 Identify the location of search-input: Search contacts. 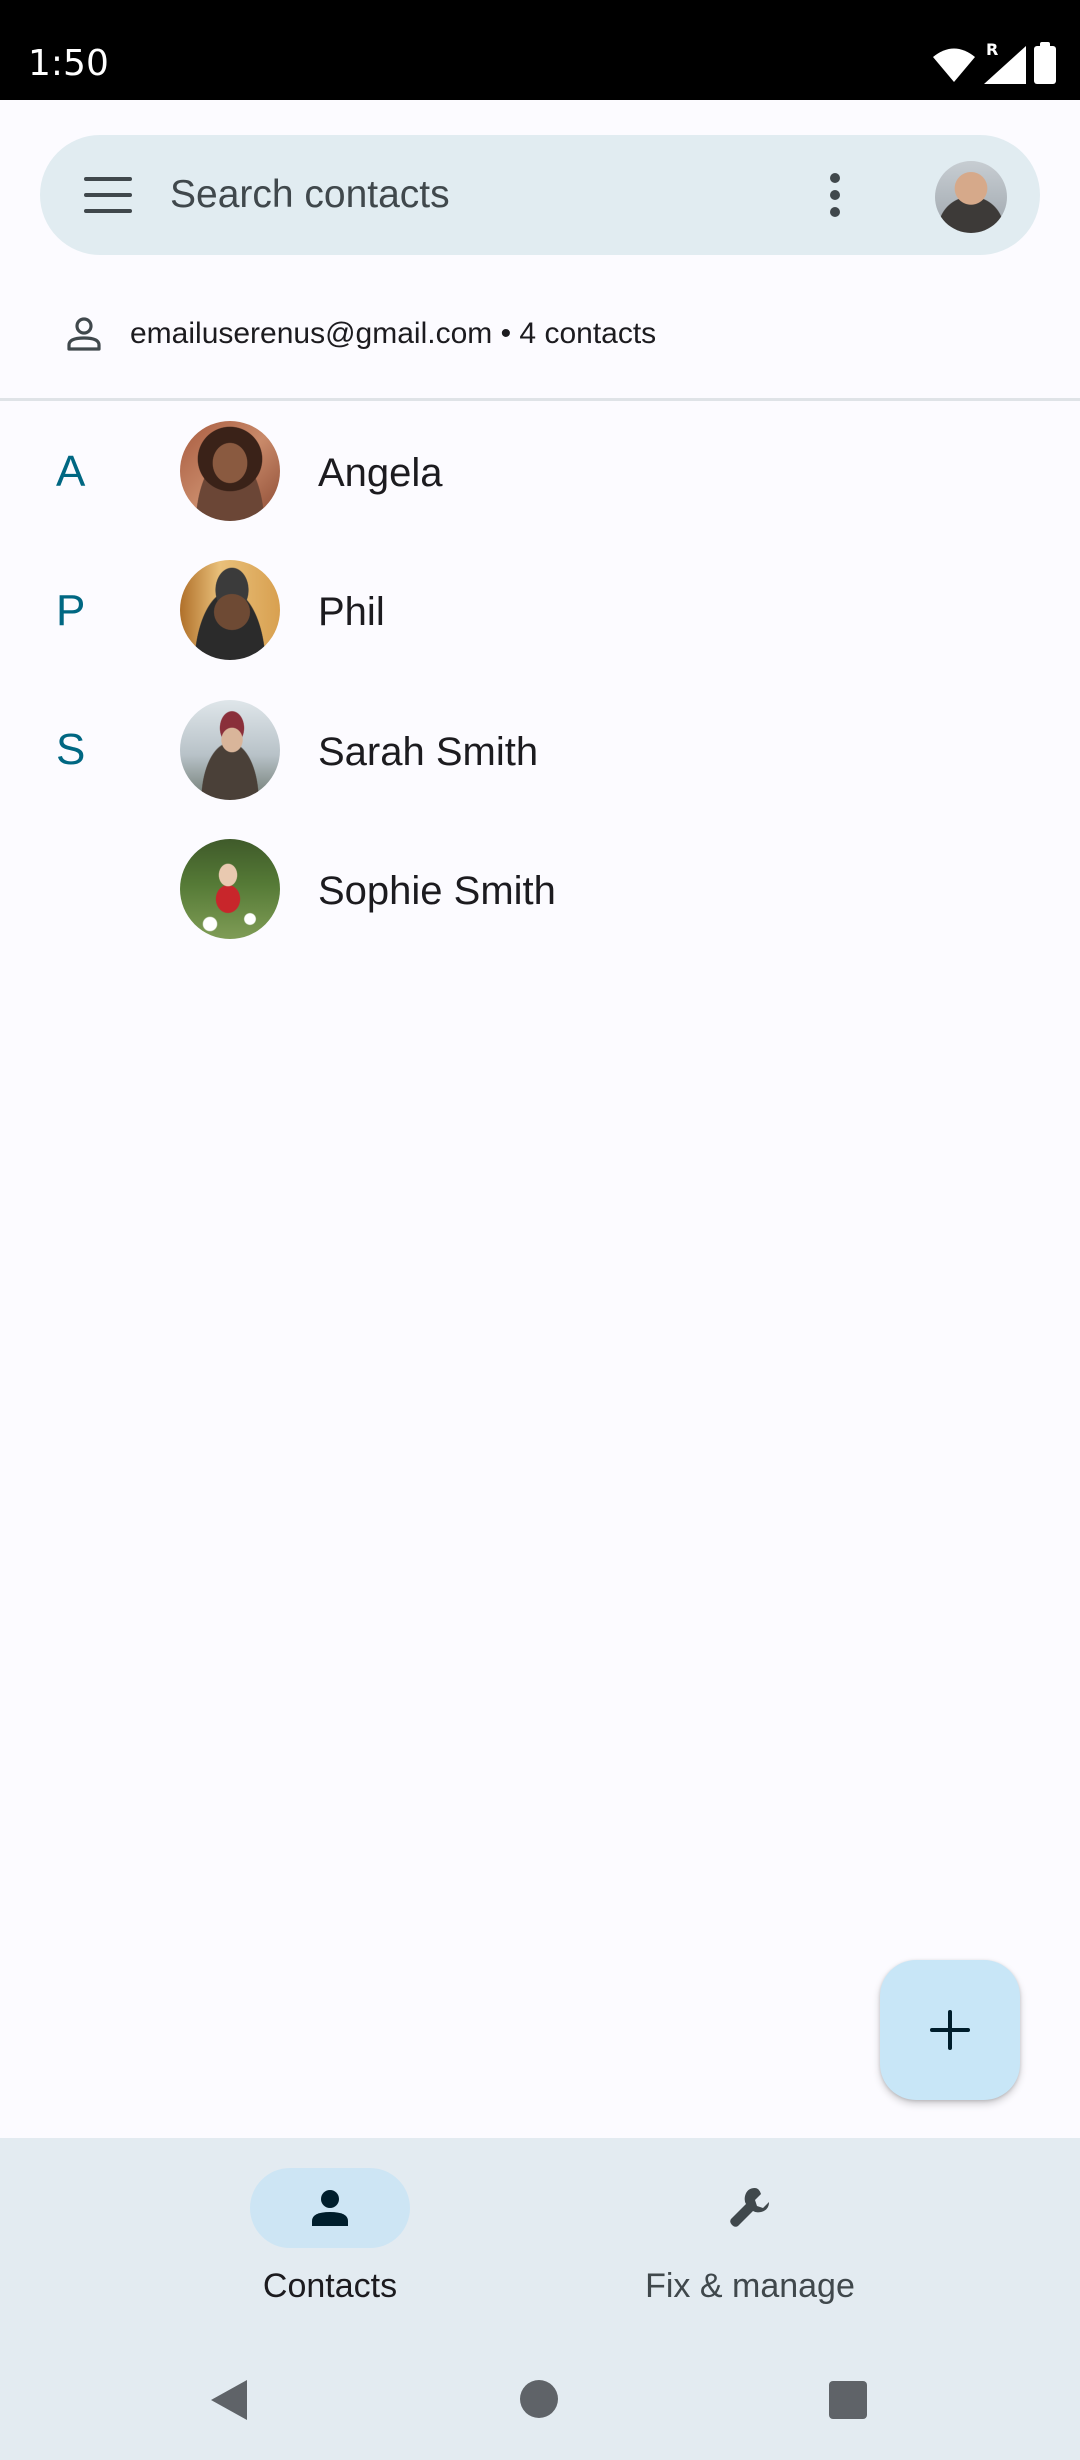
(310, 195).